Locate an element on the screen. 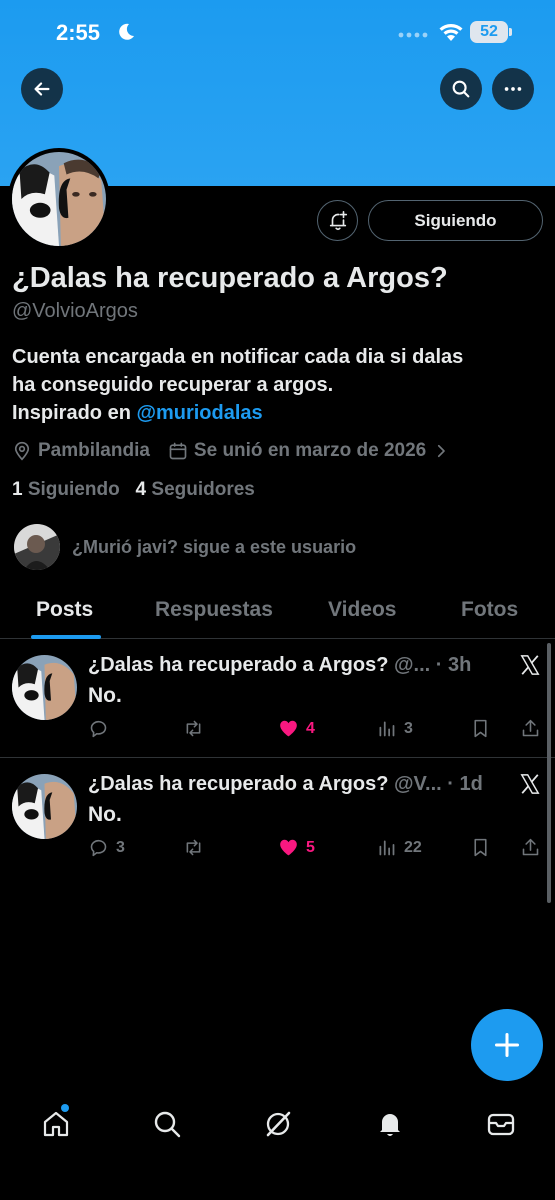 This screenshot has width=555, height=1200. back-button is located at coordinates (42, 89).